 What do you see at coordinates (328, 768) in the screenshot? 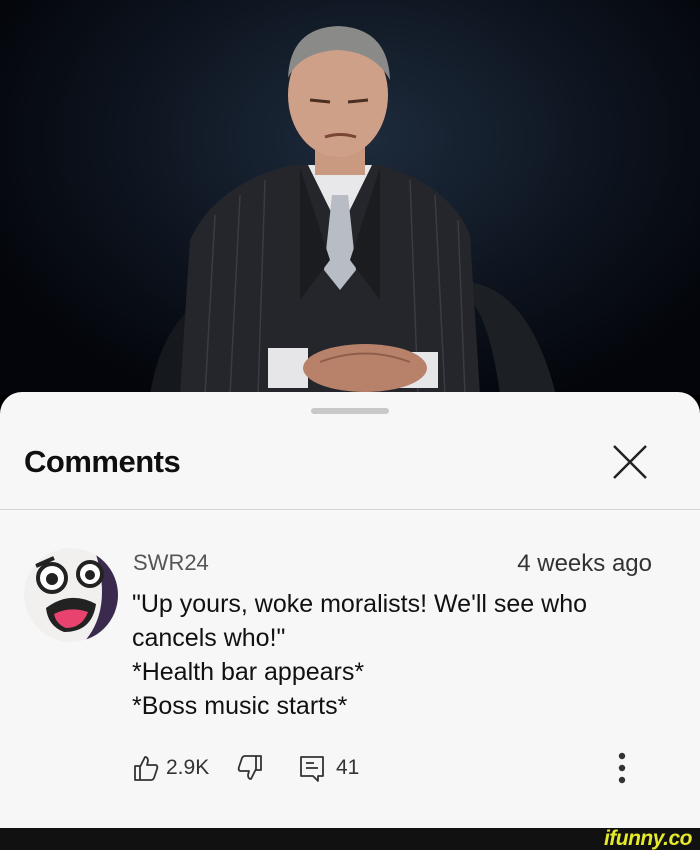
I see `reply-button: 41` at bounding box center [328, 768].